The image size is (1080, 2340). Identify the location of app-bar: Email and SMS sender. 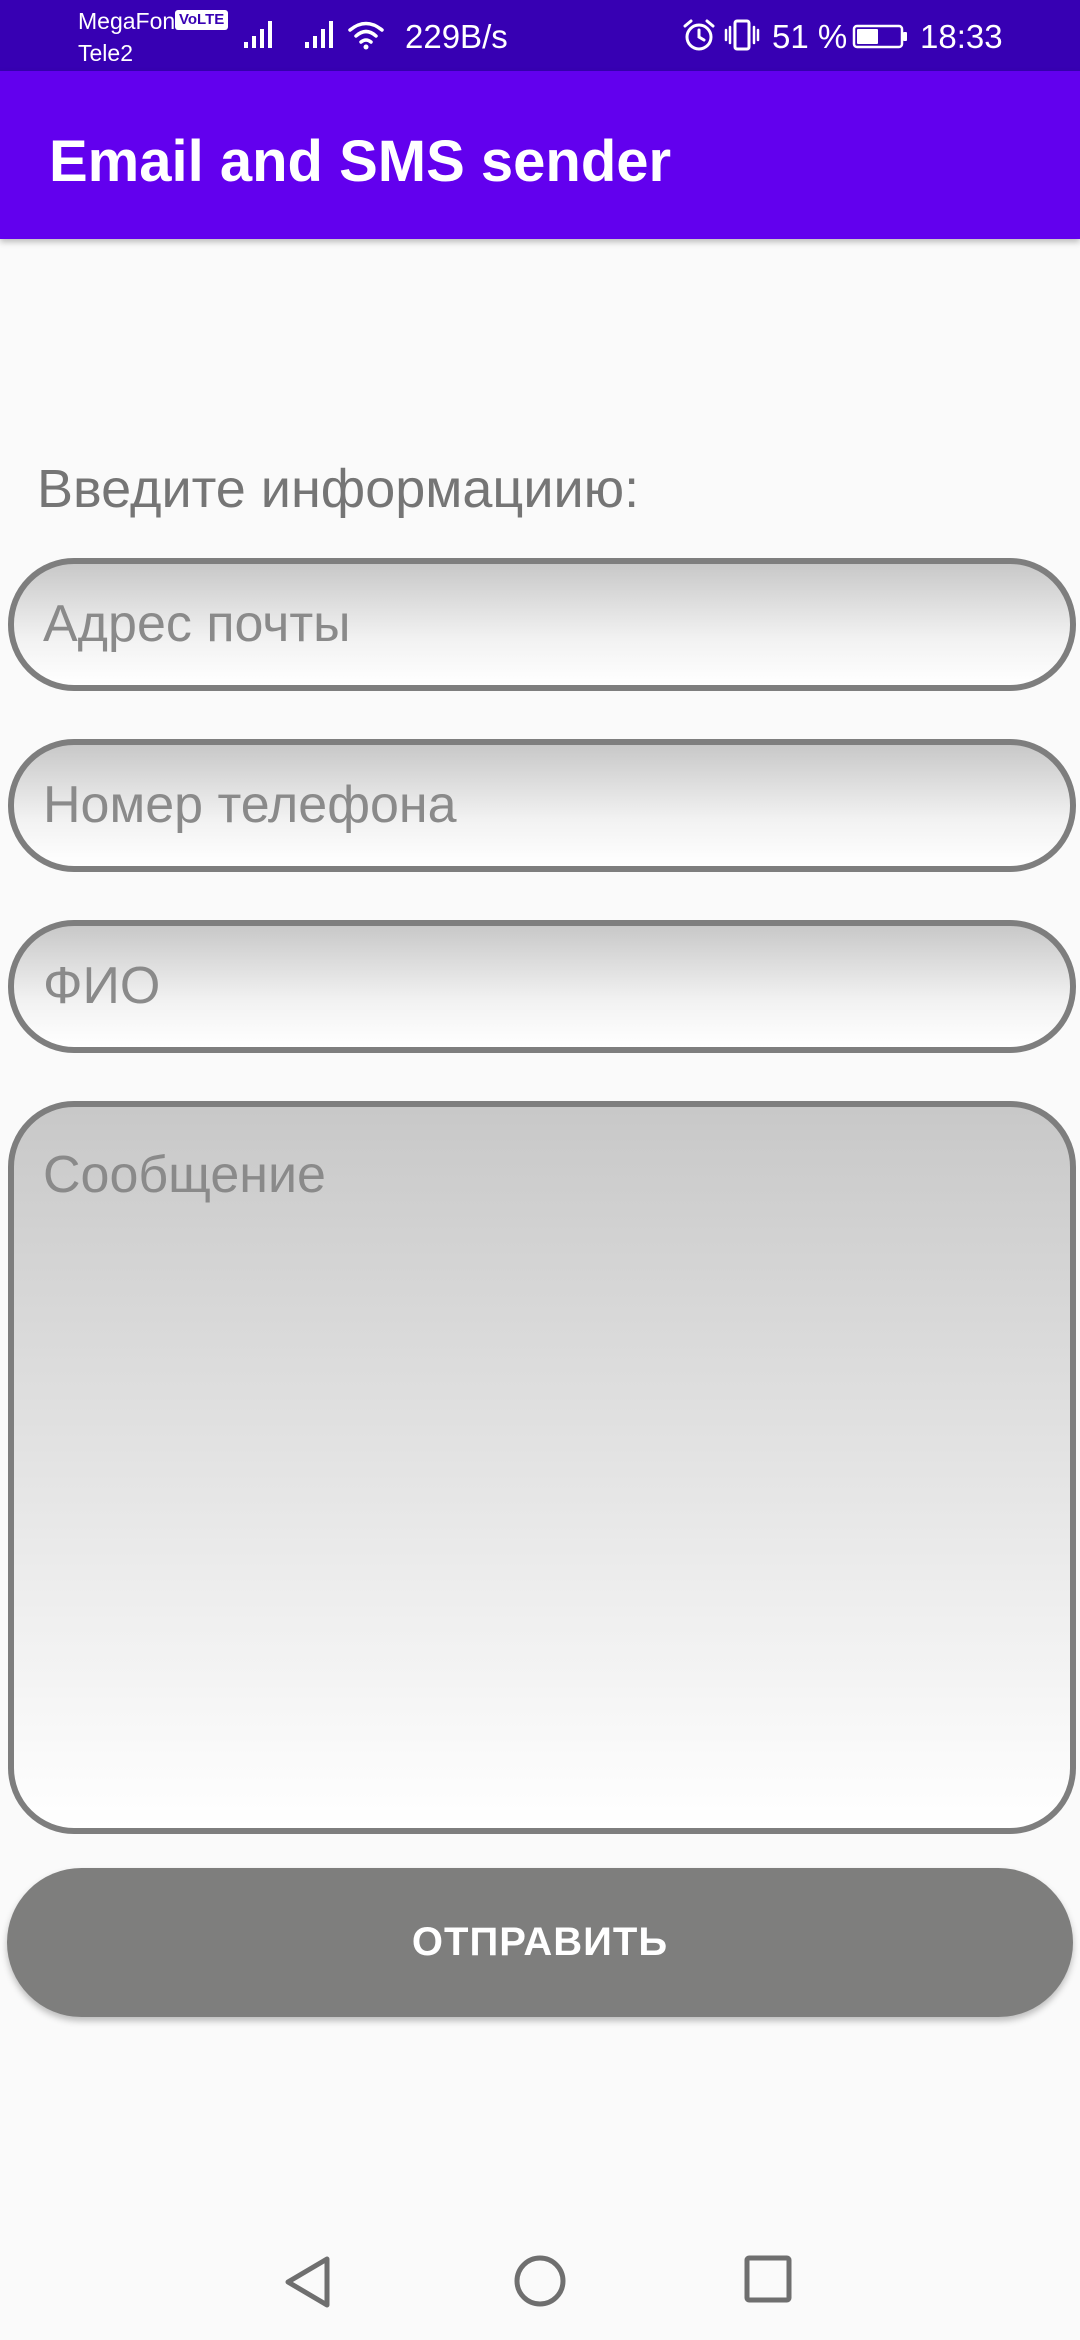
(540, 155).